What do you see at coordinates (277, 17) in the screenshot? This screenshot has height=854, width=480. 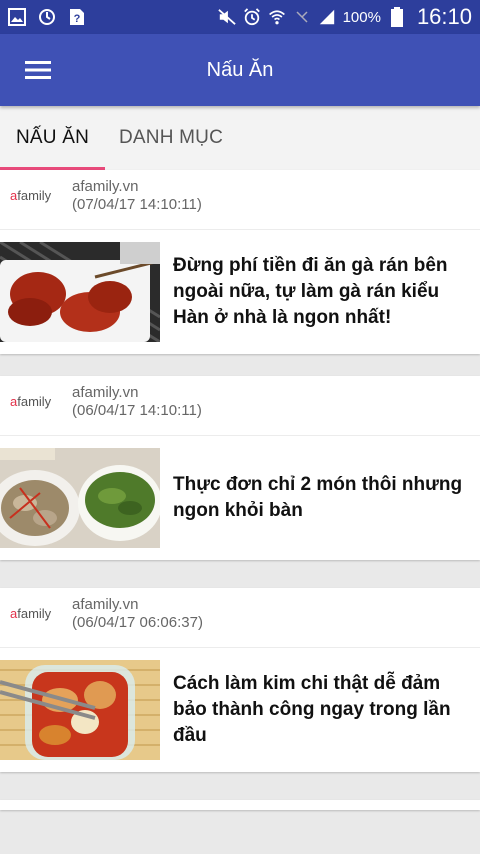 I see `wifi-icon` at bounding box center [277, 17].